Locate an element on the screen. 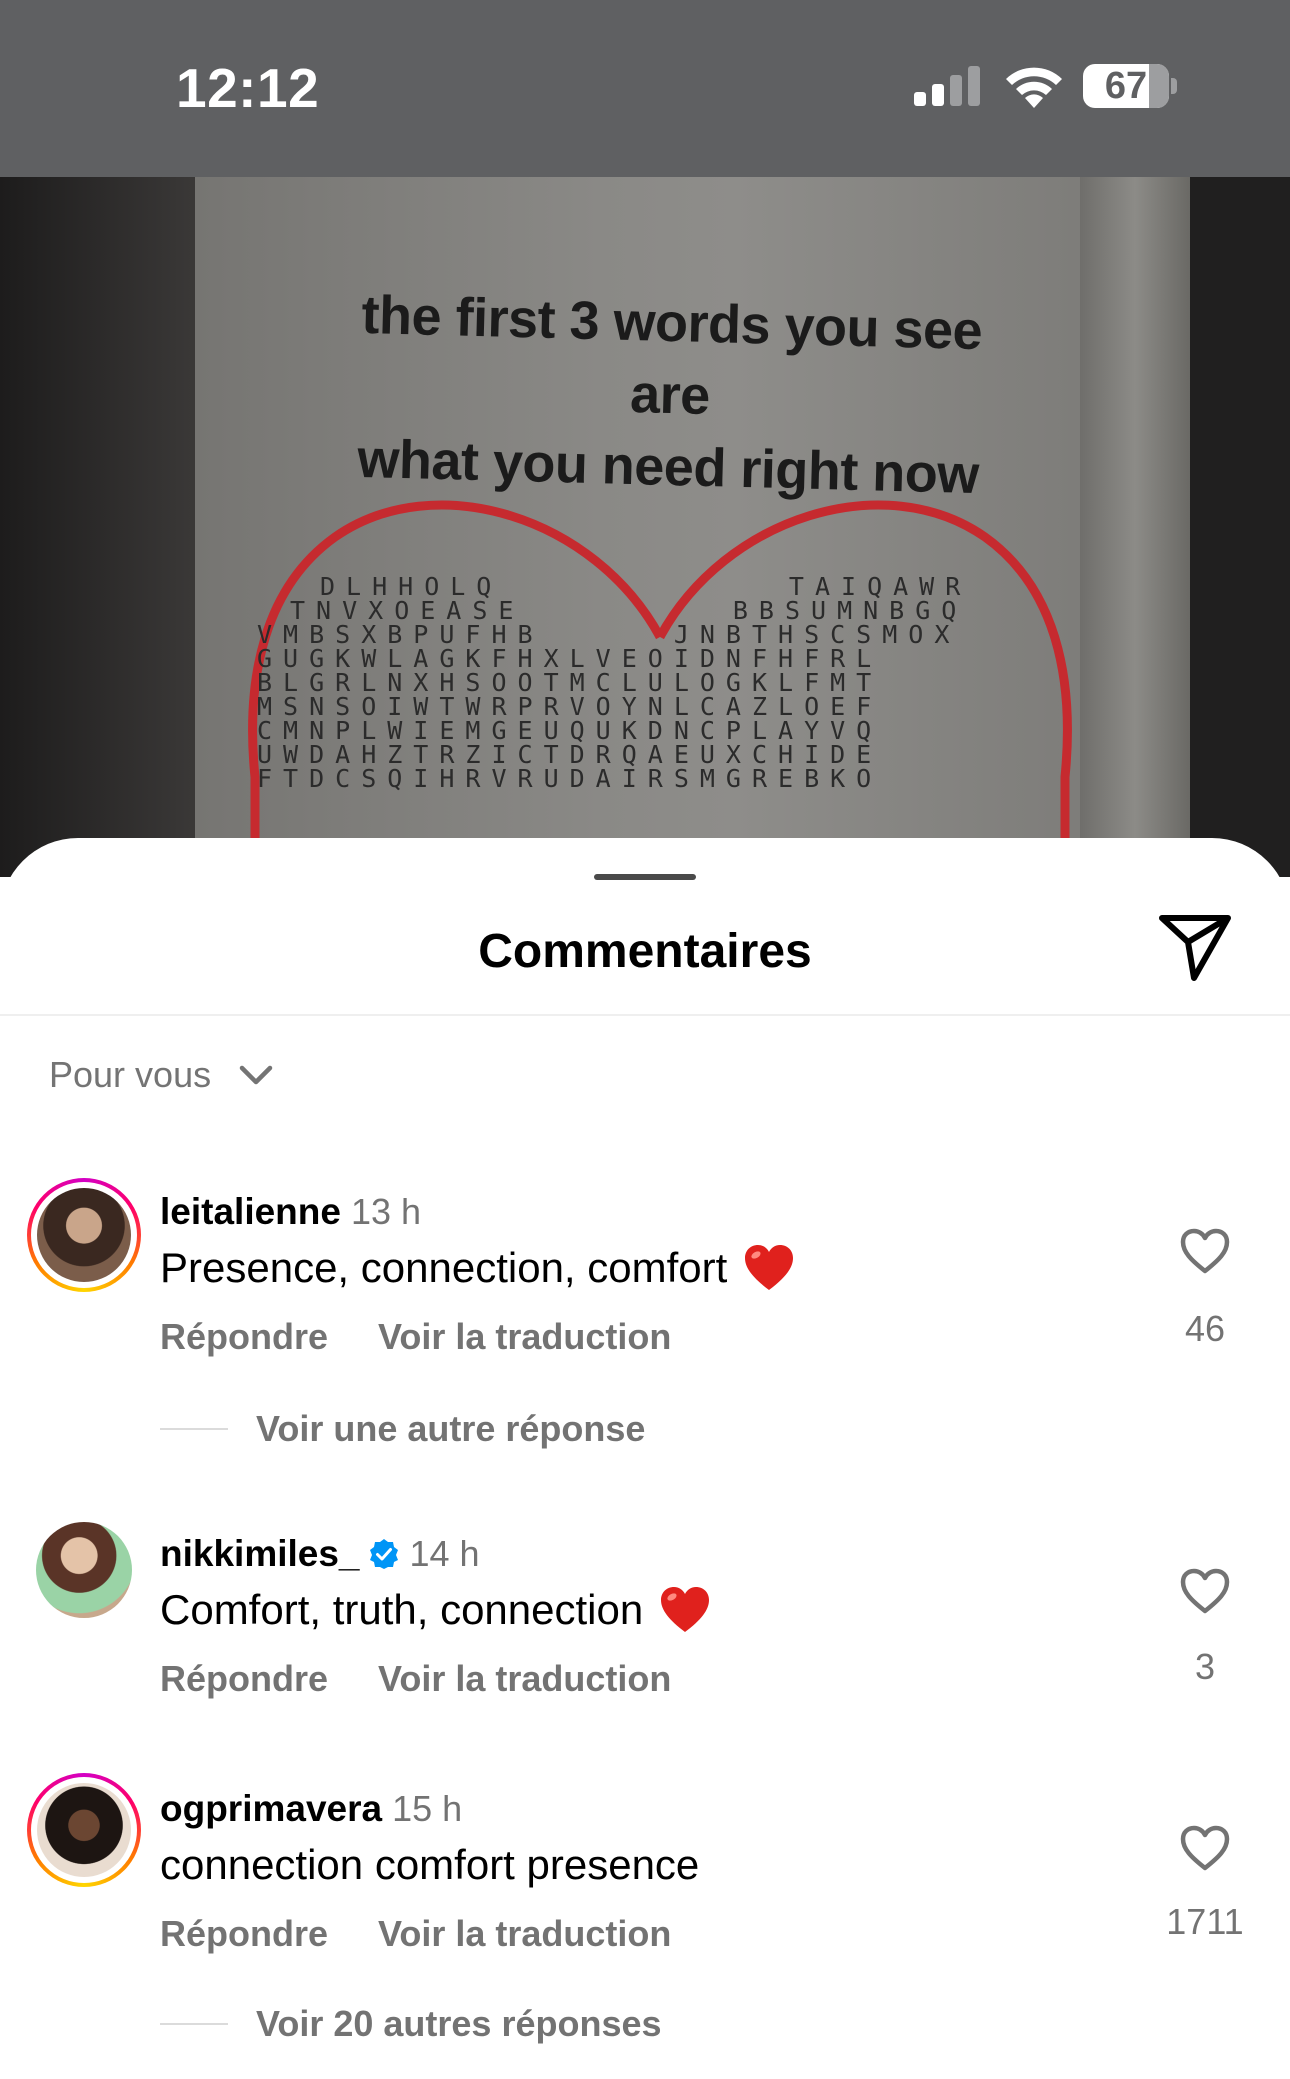 The width and height of the screenshot is (1290, 2079). sheet-grab-handle is located at coordinates (645, 877).